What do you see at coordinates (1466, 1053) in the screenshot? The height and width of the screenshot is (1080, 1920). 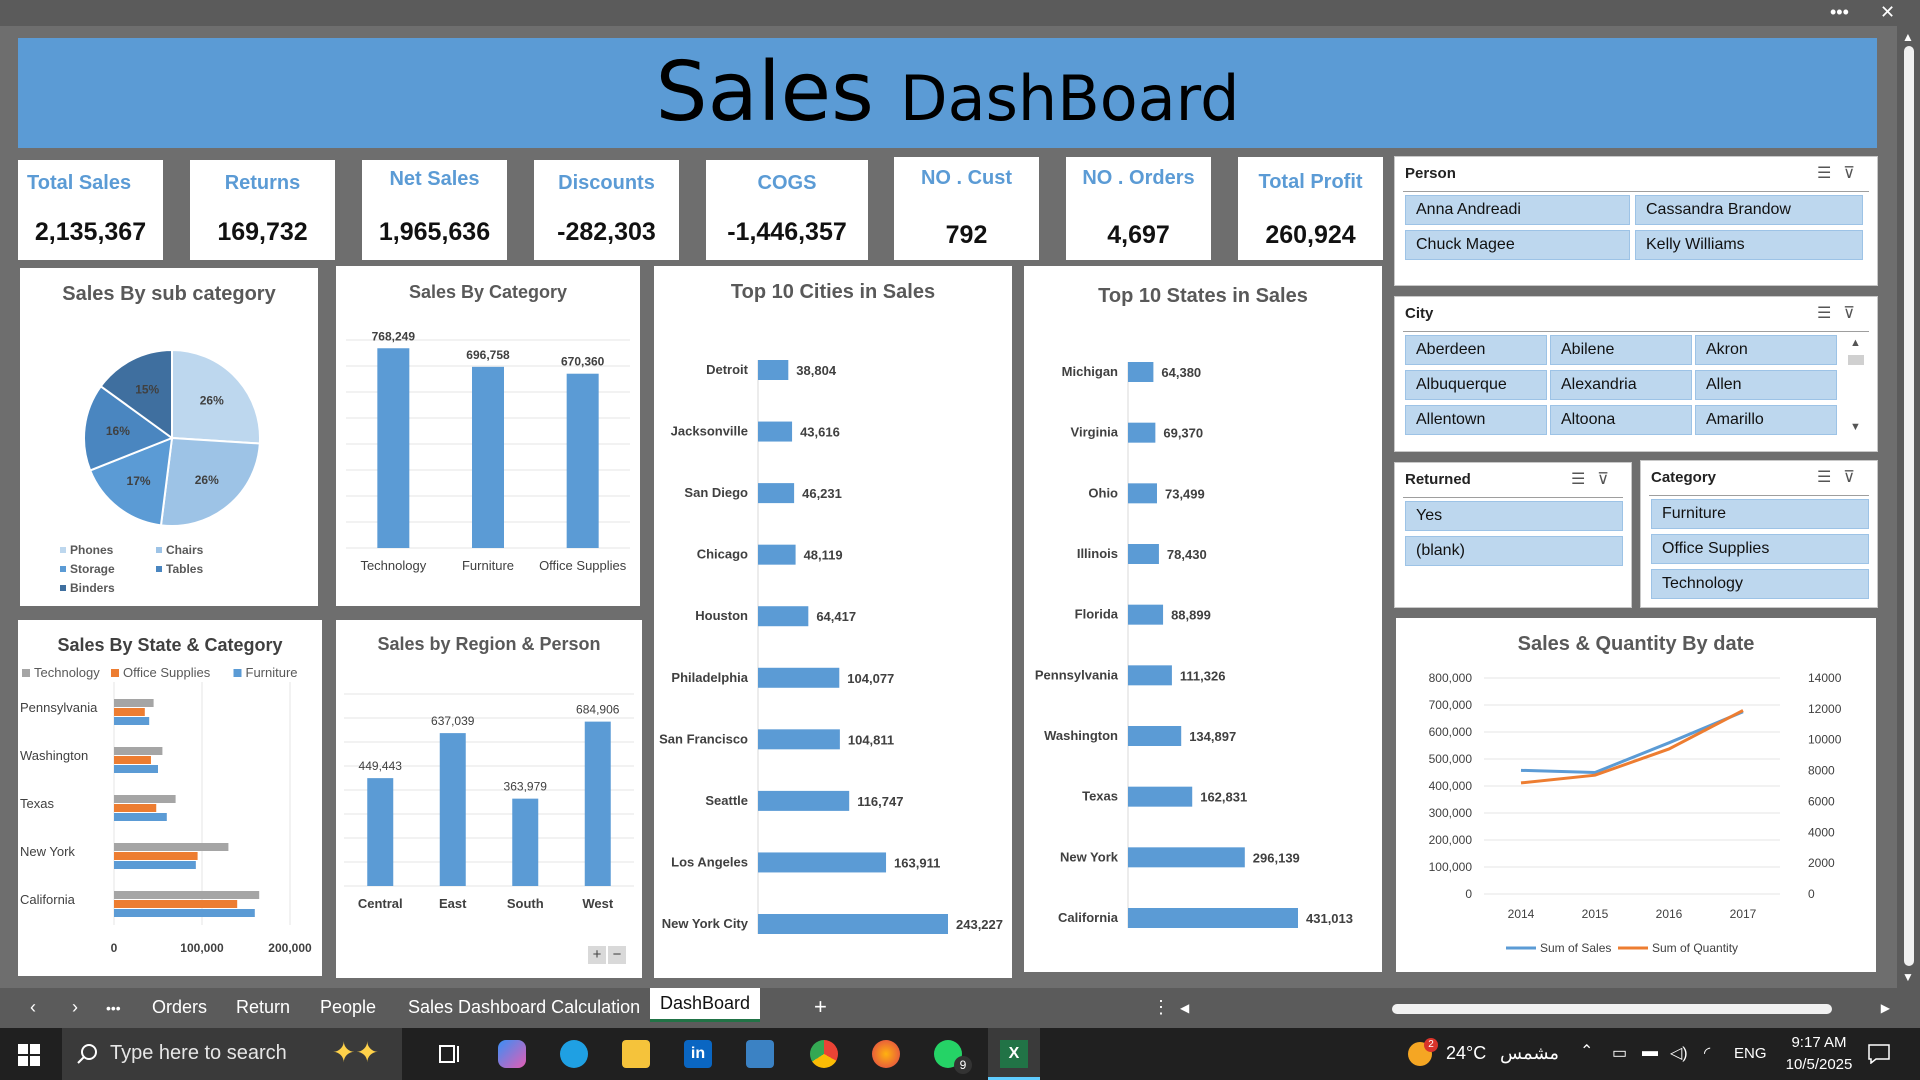 I see `weather-temp: 24°C` at bounding box center [1466, 1053].